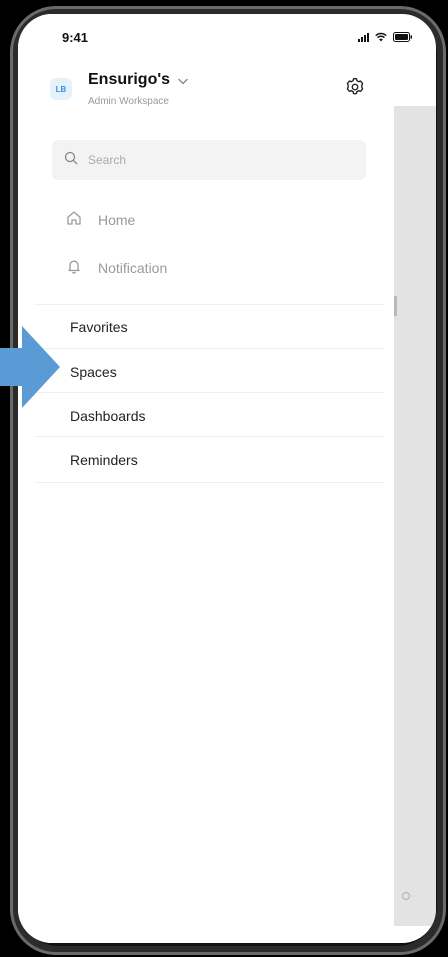 Image resolution: width=448 pixels, height=957 pixels. I want to click on search-bar, so click(209, 160).